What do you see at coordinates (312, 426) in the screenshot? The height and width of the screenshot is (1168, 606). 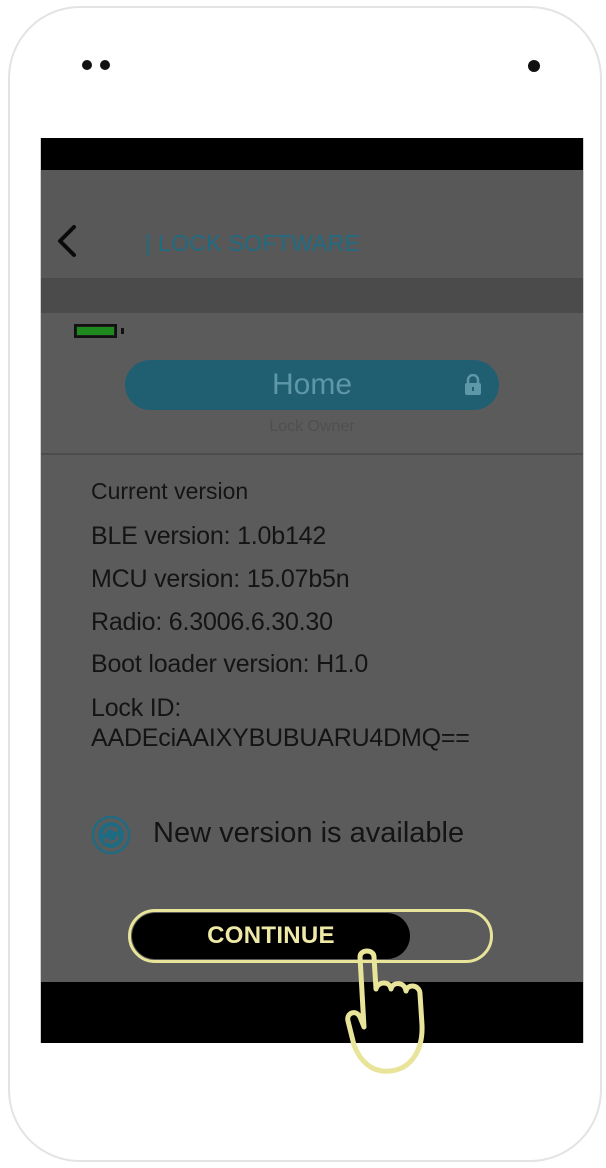 I see `lock-role-label: Lock Owner` at bounding box center [312, 426].